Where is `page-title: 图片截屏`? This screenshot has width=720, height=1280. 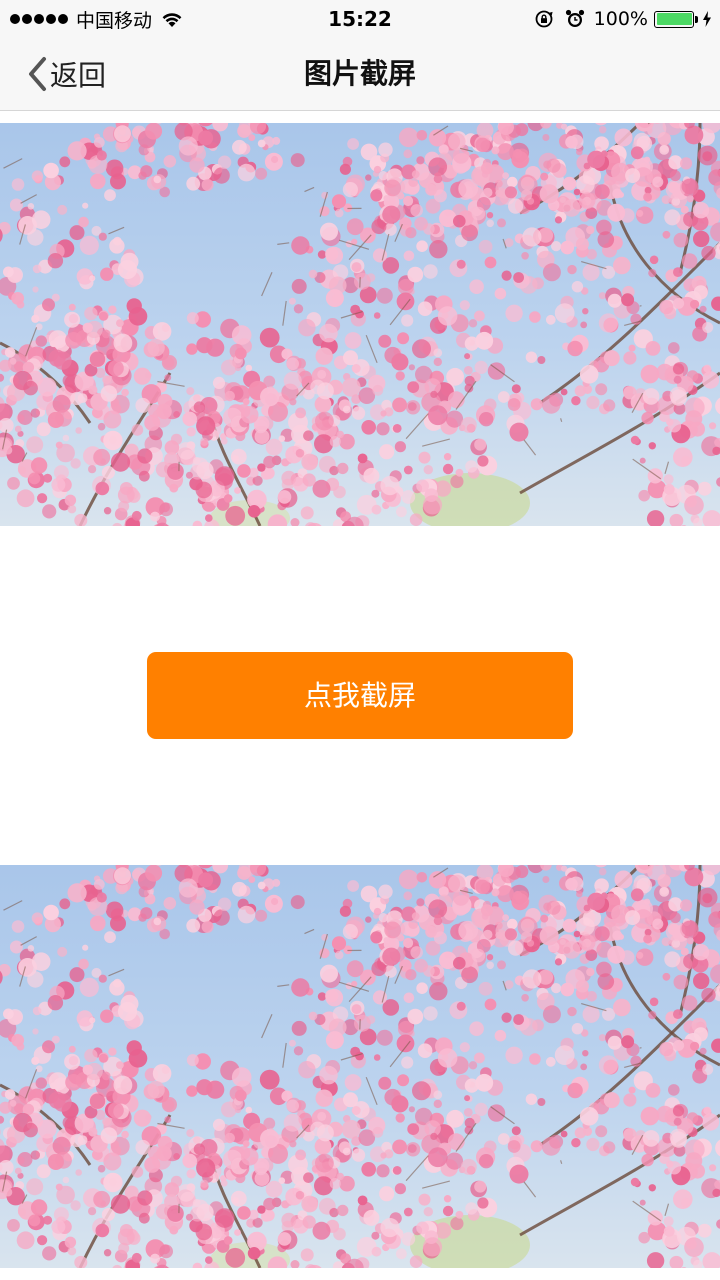 page-title: 图片截屏 is located at coordinates (359, 73).